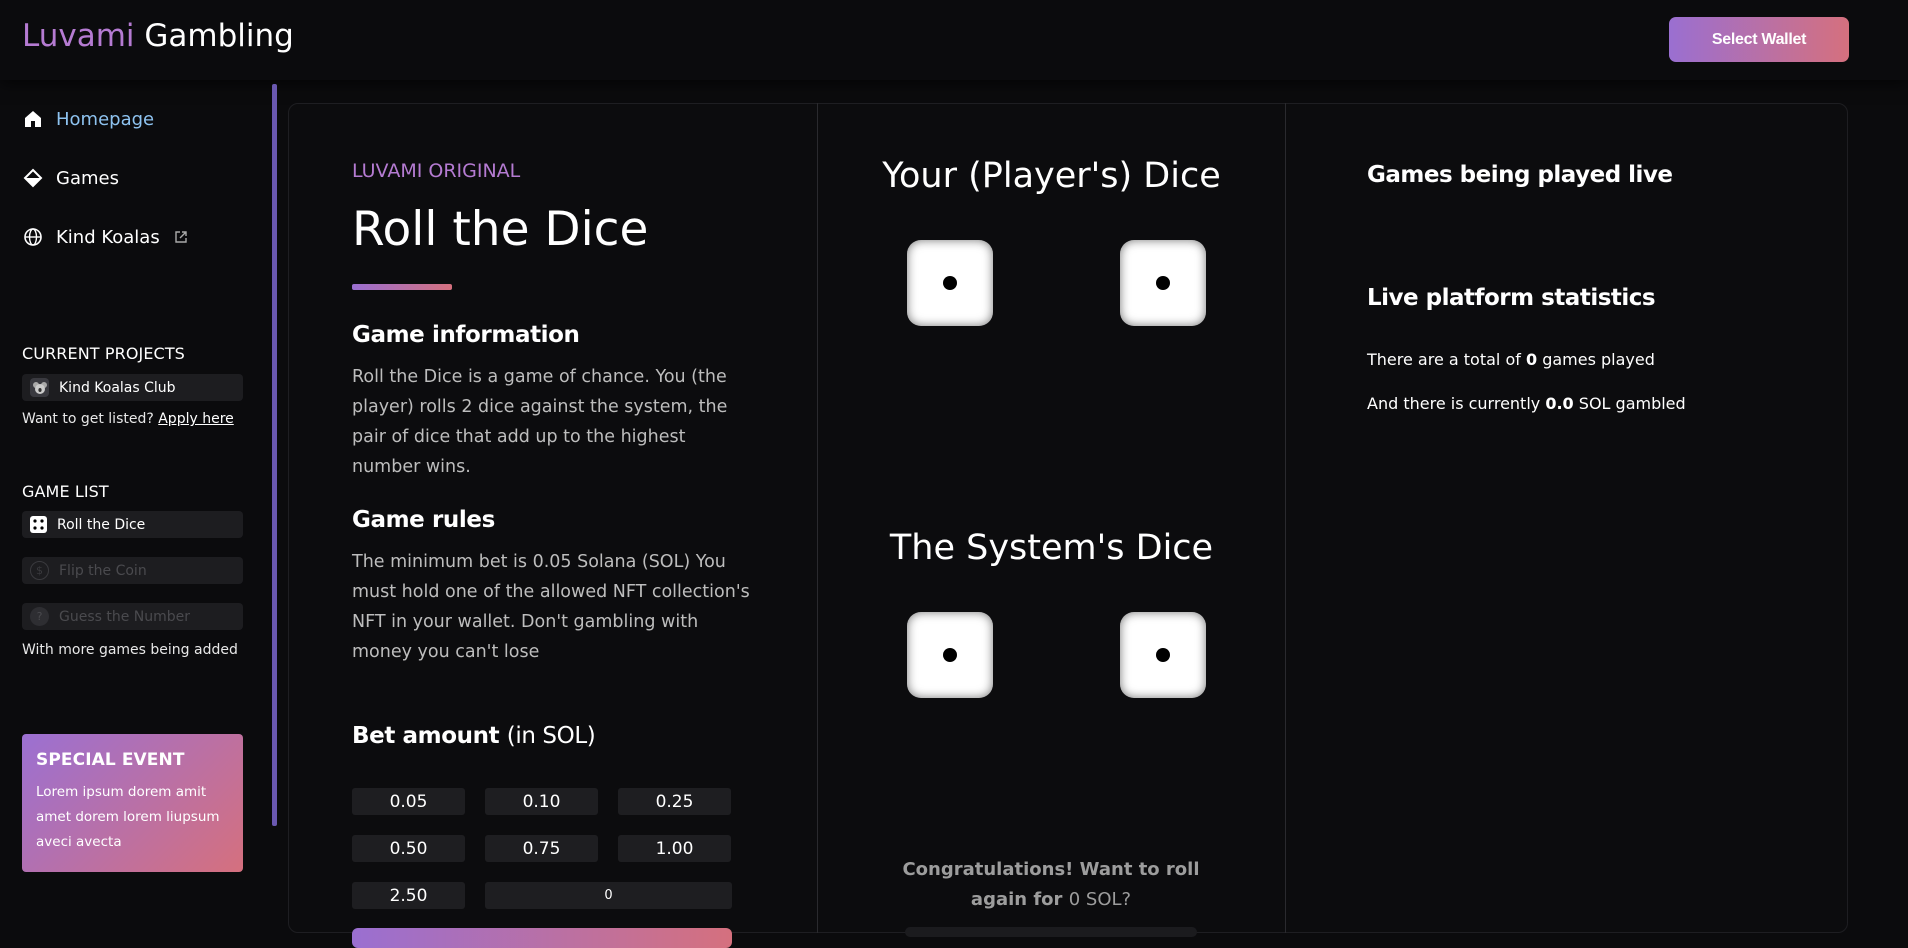 The height and width of the screenshot is (948, 1908). What do you see at coordinates (130, 650) in the screenshot?
I see `more-games-note: With more games being added` at bounding box center [130, 650].